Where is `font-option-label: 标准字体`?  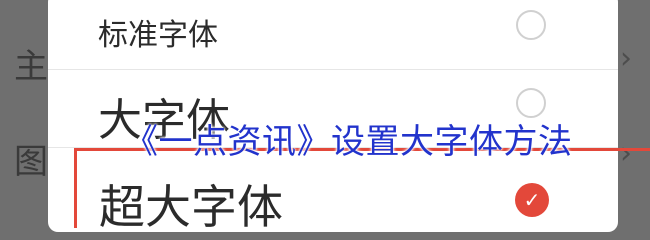 font-option-label: 标准字体 is located at coordinates (158, 35).